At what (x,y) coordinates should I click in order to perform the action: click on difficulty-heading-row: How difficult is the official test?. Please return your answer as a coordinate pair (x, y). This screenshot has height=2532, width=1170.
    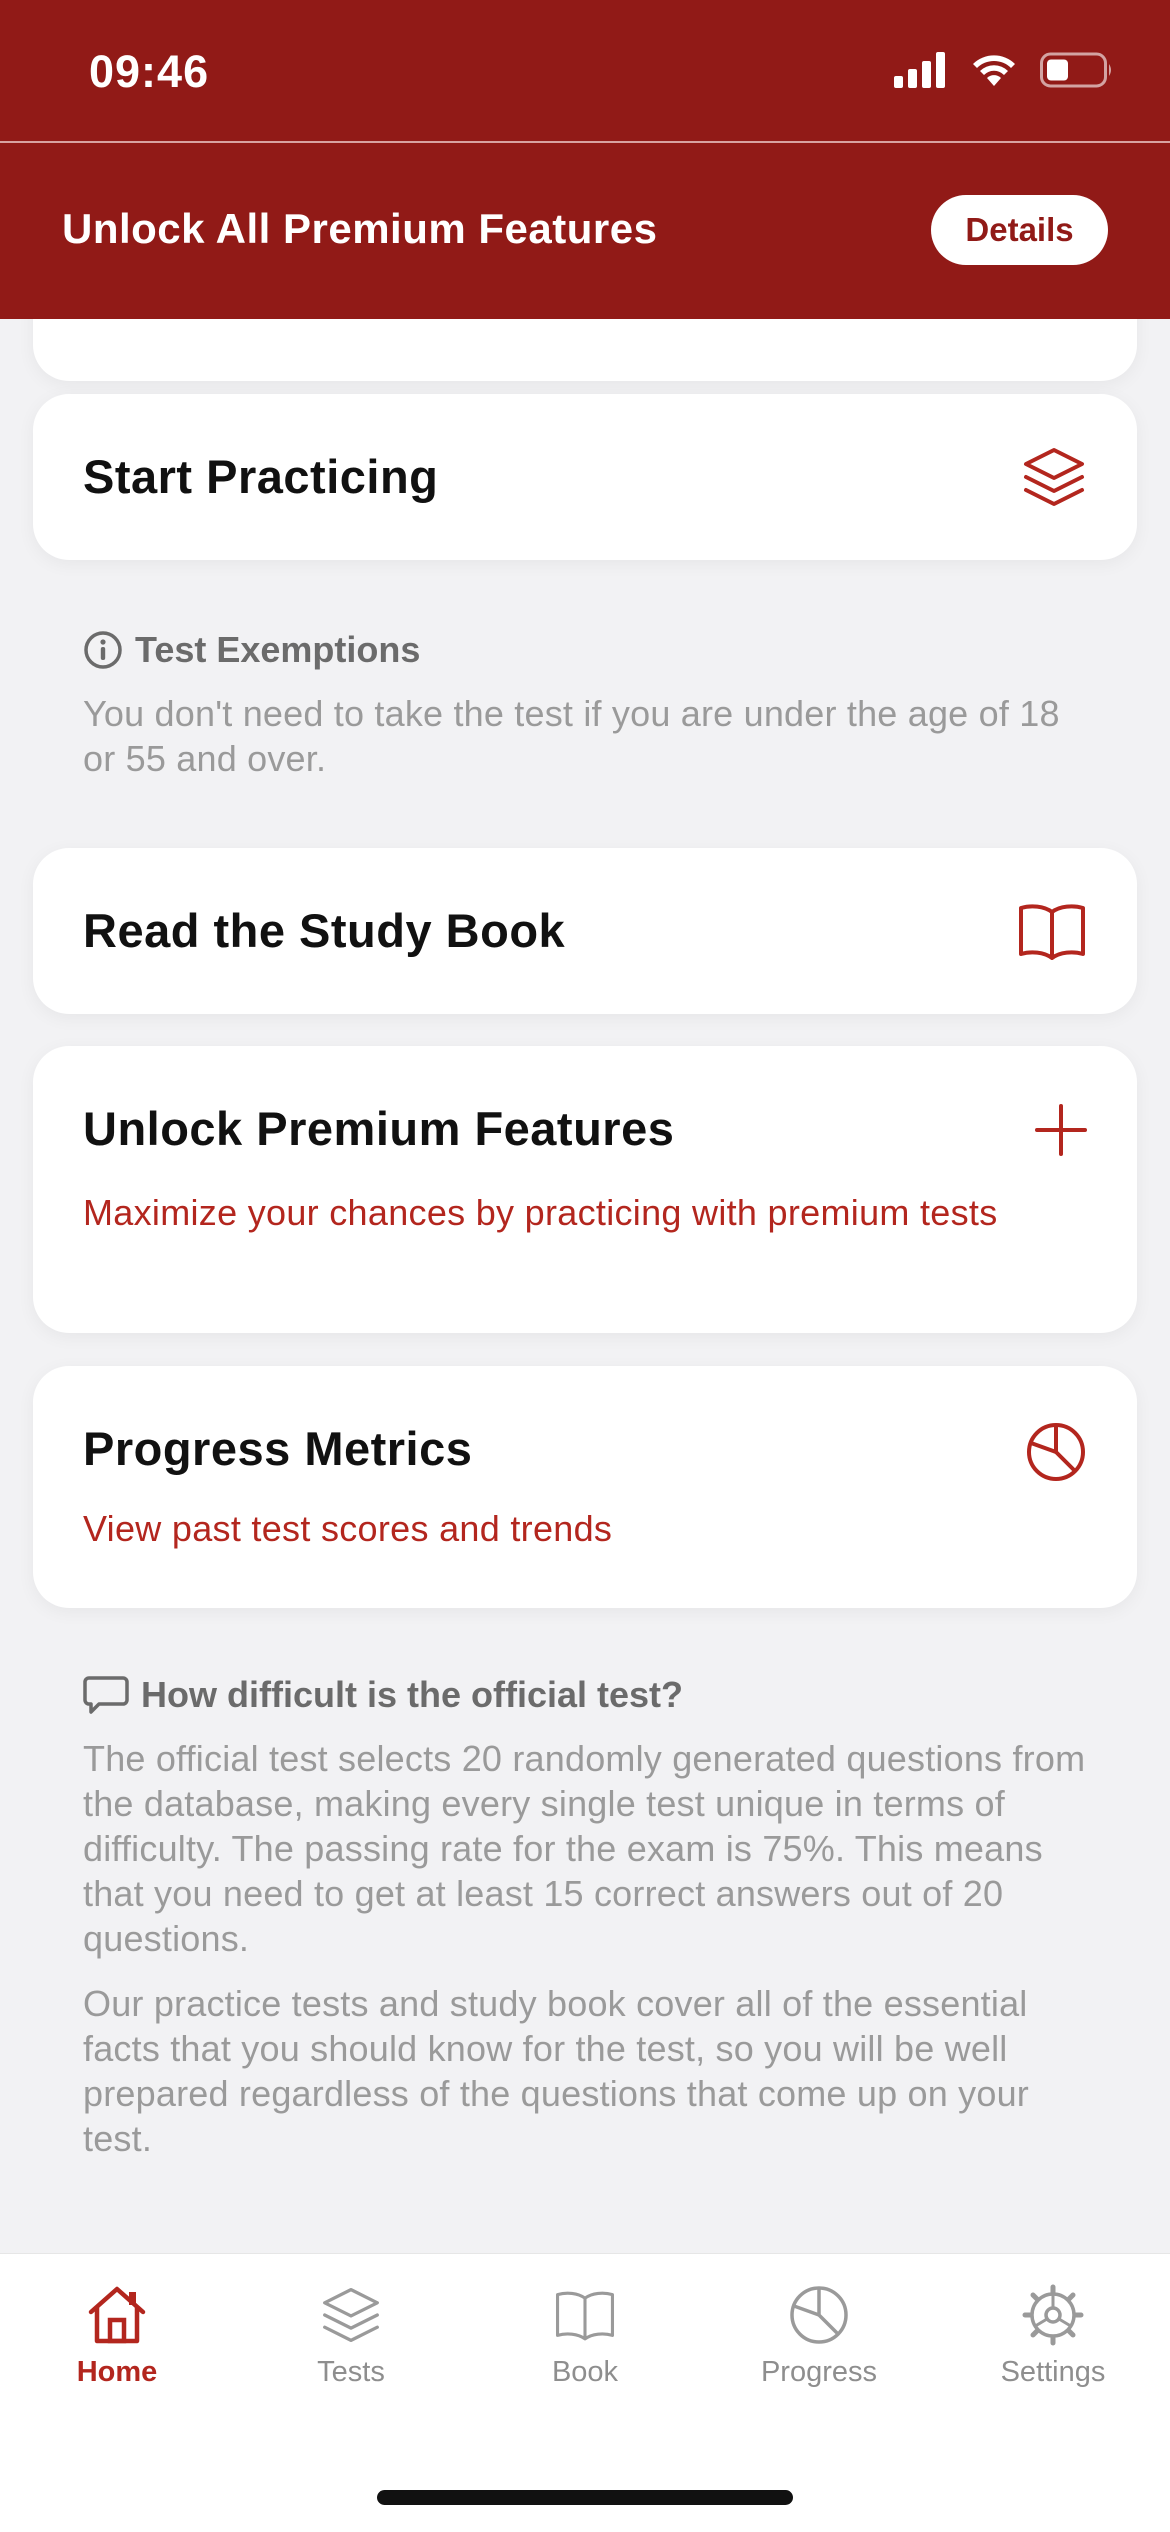
    Looking at the image, I should click on (588, 1695).